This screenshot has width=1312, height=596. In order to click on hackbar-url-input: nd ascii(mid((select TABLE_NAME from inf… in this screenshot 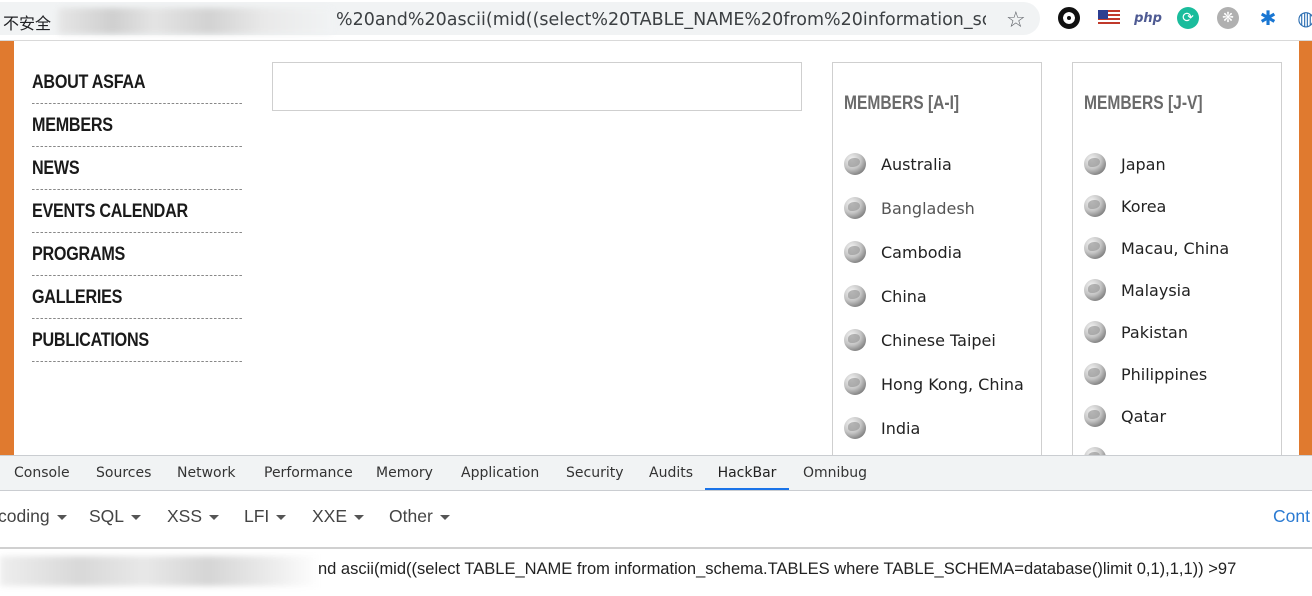, I will do `click(777, 569)`.